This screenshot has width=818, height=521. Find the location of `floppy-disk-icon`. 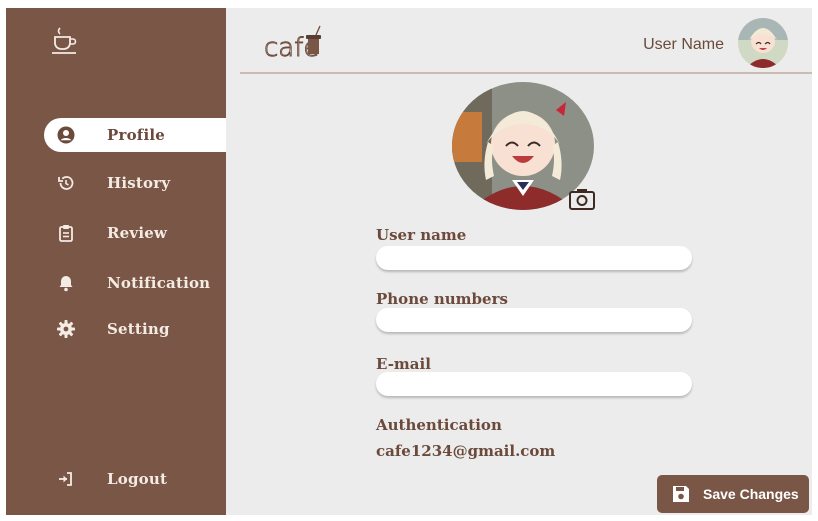

floppy-disk-icon is located at coordinates (681, 494).